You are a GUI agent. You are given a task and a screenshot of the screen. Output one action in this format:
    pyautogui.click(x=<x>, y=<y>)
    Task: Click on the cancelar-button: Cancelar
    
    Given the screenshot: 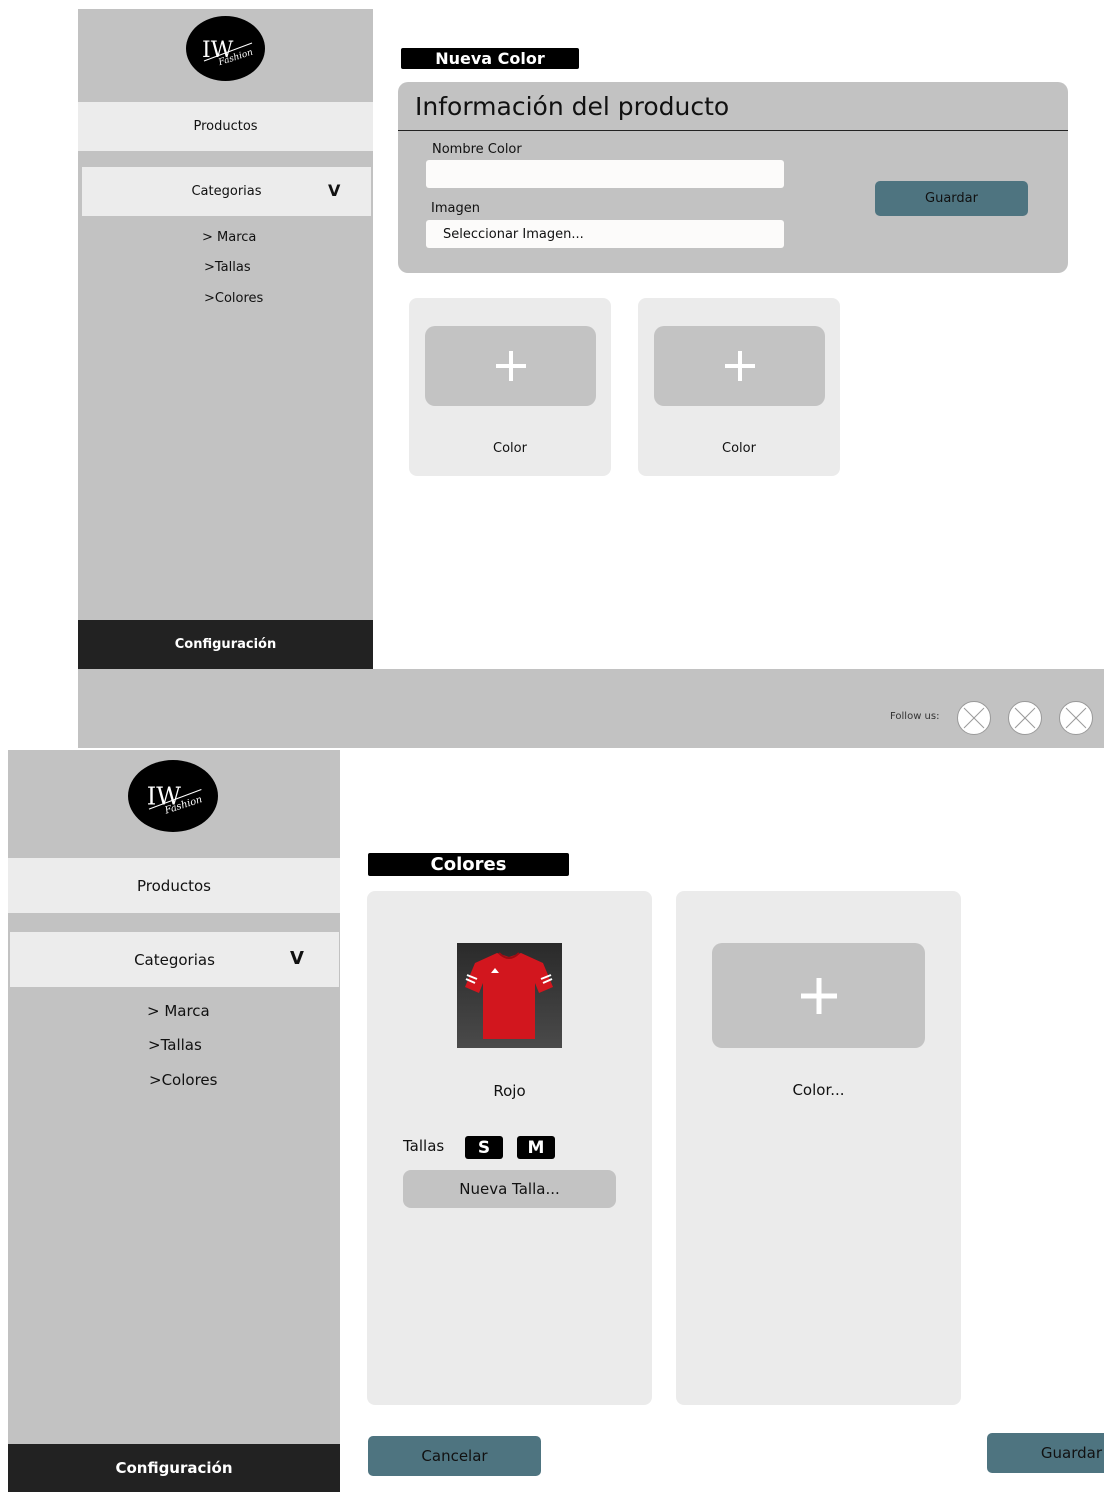 What is the action you would take?
    pyautogui.click(x=454, y=1456)
    